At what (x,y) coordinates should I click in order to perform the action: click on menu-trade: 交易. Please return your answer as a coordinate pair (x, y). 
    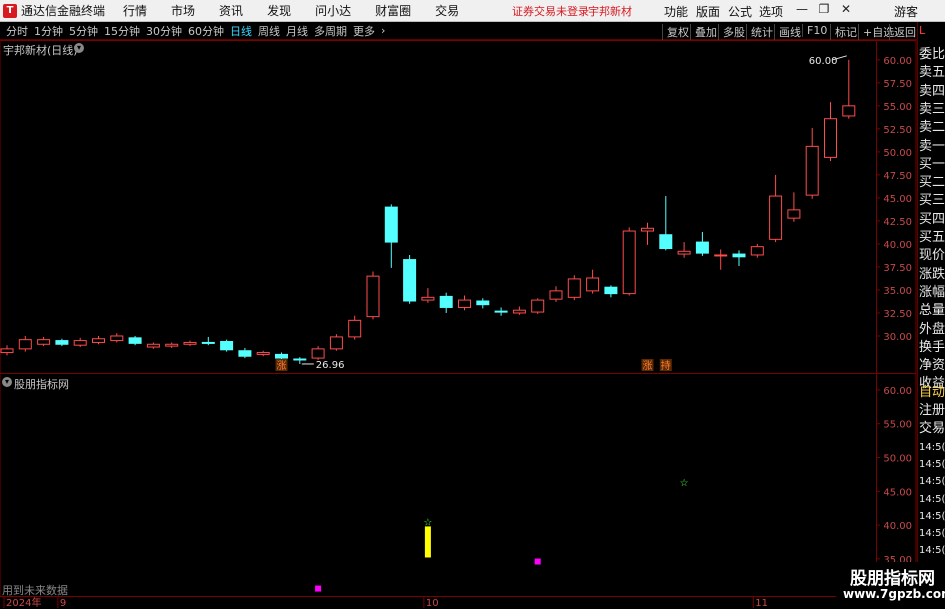
    Looking at the image, I should click on (447, 10).